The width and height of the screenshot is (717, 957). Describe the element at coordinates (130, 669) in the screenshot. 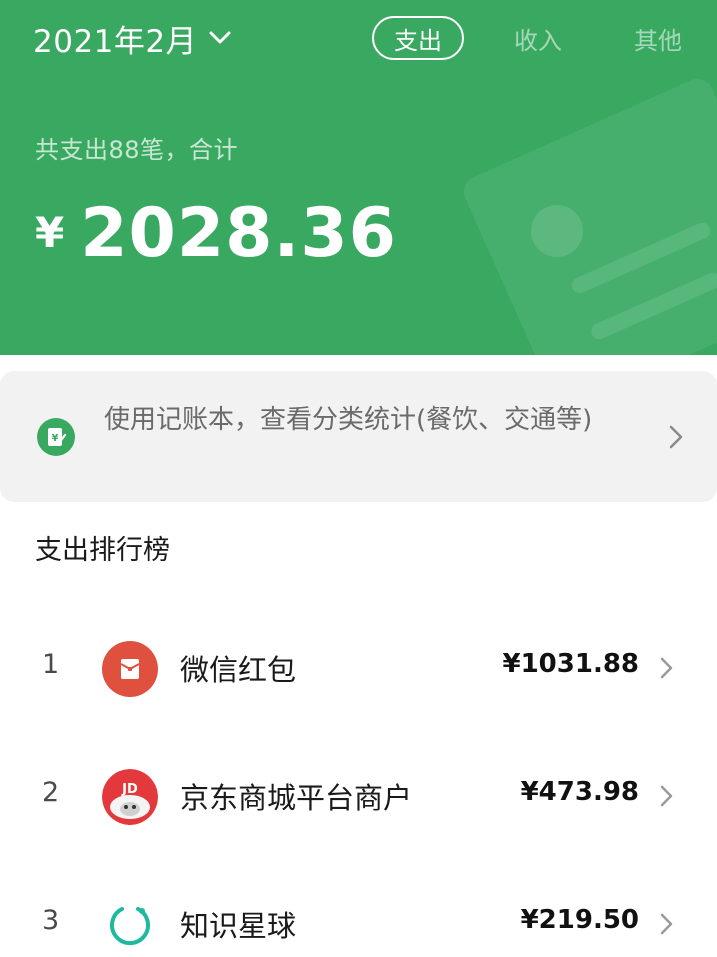

I see `red-envelope-icon` at that location.